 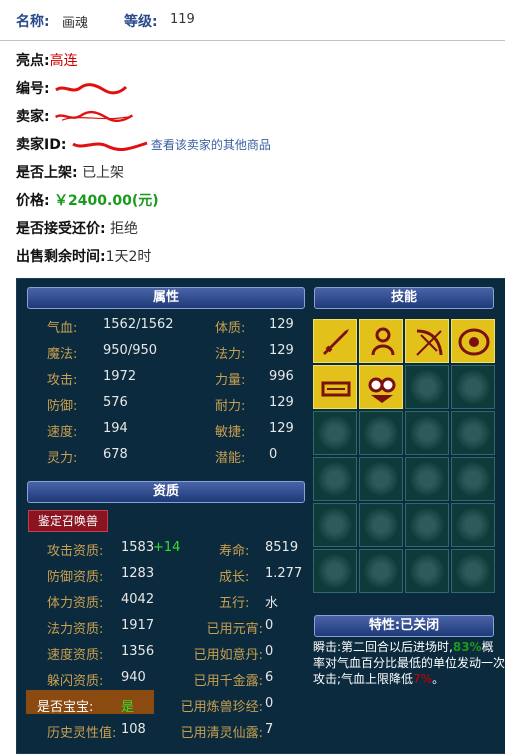 I want to click on seller-id-row: 卖家ID: 查看该卖家的其他商品, so click(x=143, y=145).